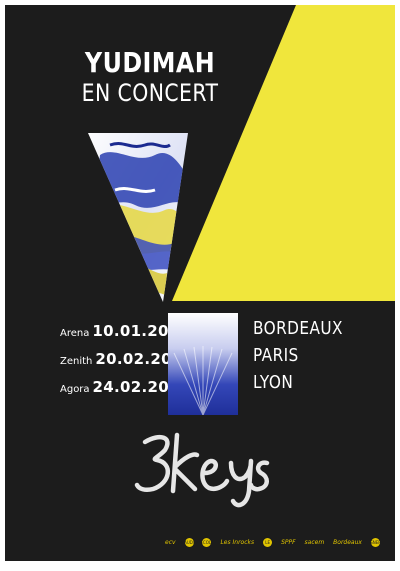 The width and height of the screenshot is (400, 571). I want to click on sponsor-logo: ECOLE, so click(207, 542).